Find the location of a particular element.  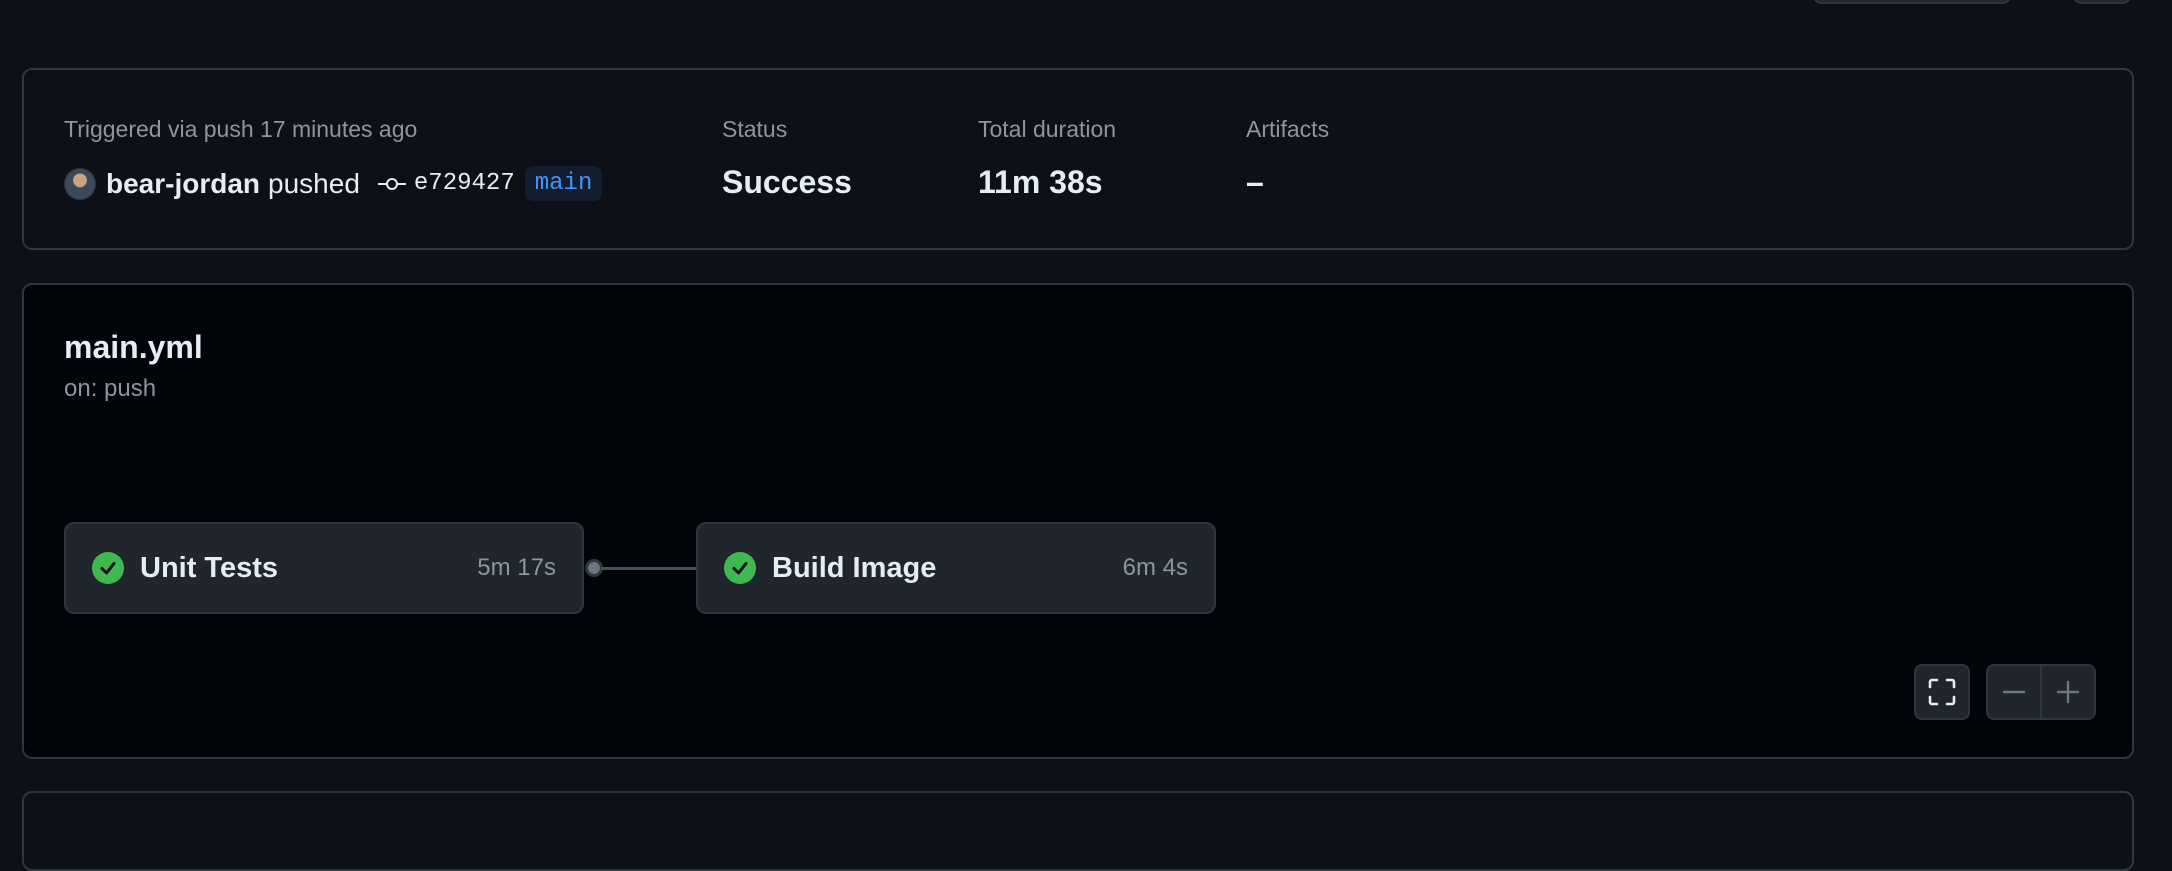

avatar is located at coordinates (80, 183).